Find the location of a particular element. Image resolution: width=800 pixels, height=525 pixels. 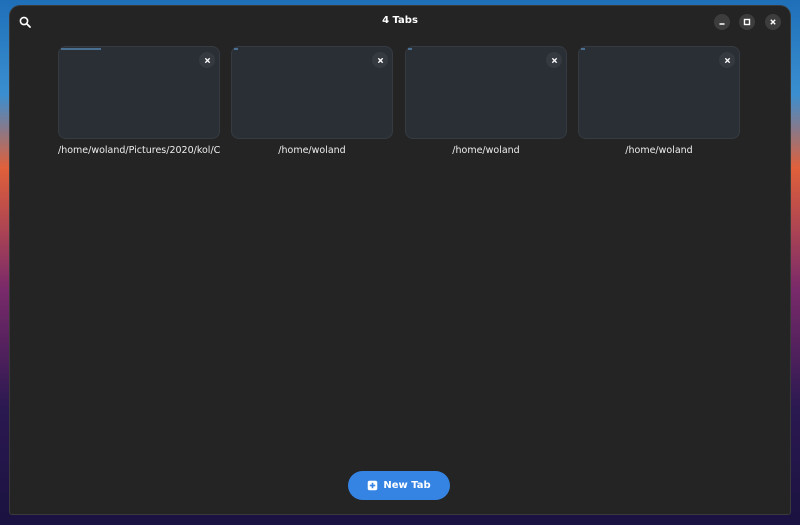

maximize-icon is located at coordinates (747, 22).